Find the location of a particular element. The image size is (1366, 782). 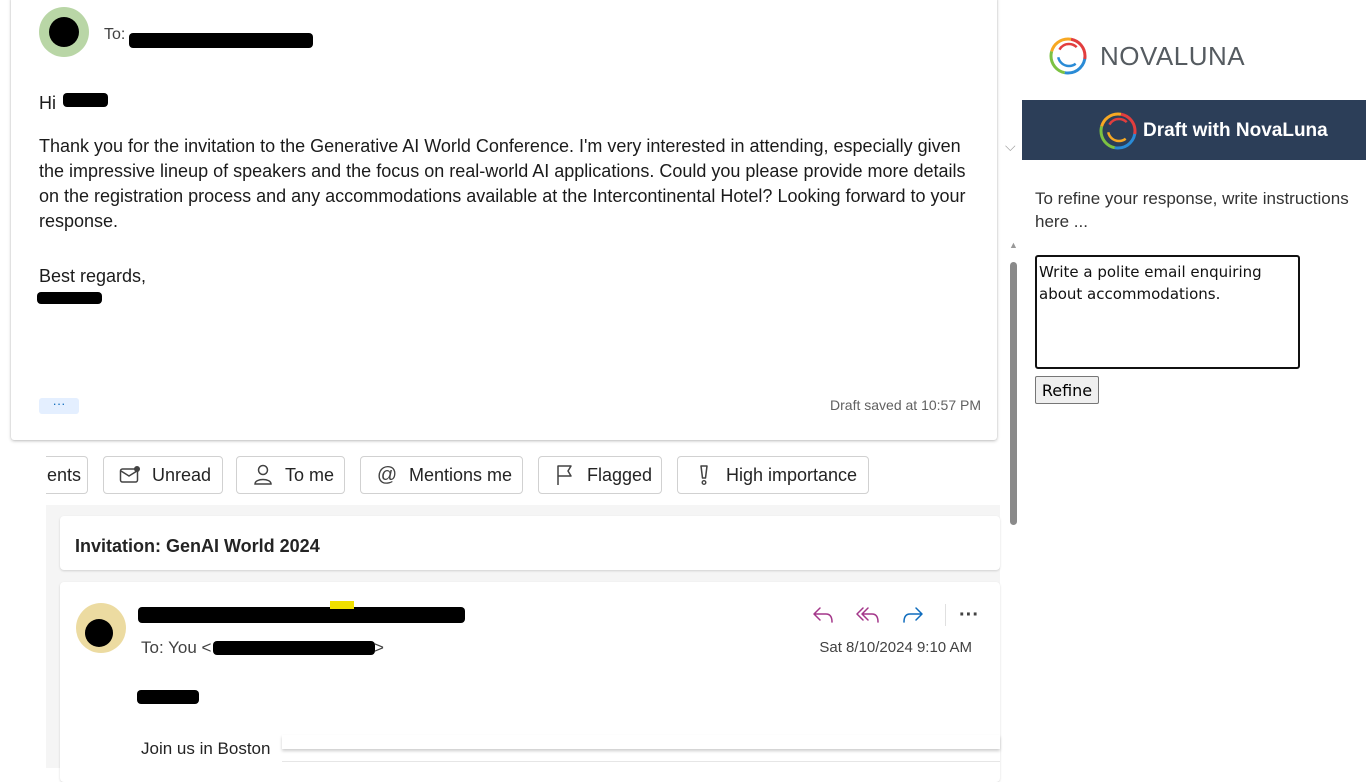

redacted-recipient is located at coordinates (221, 40).